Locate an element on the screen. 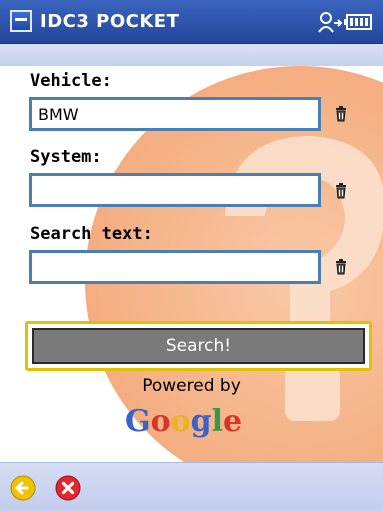  search-text-input is located at coordinates (175, 267).